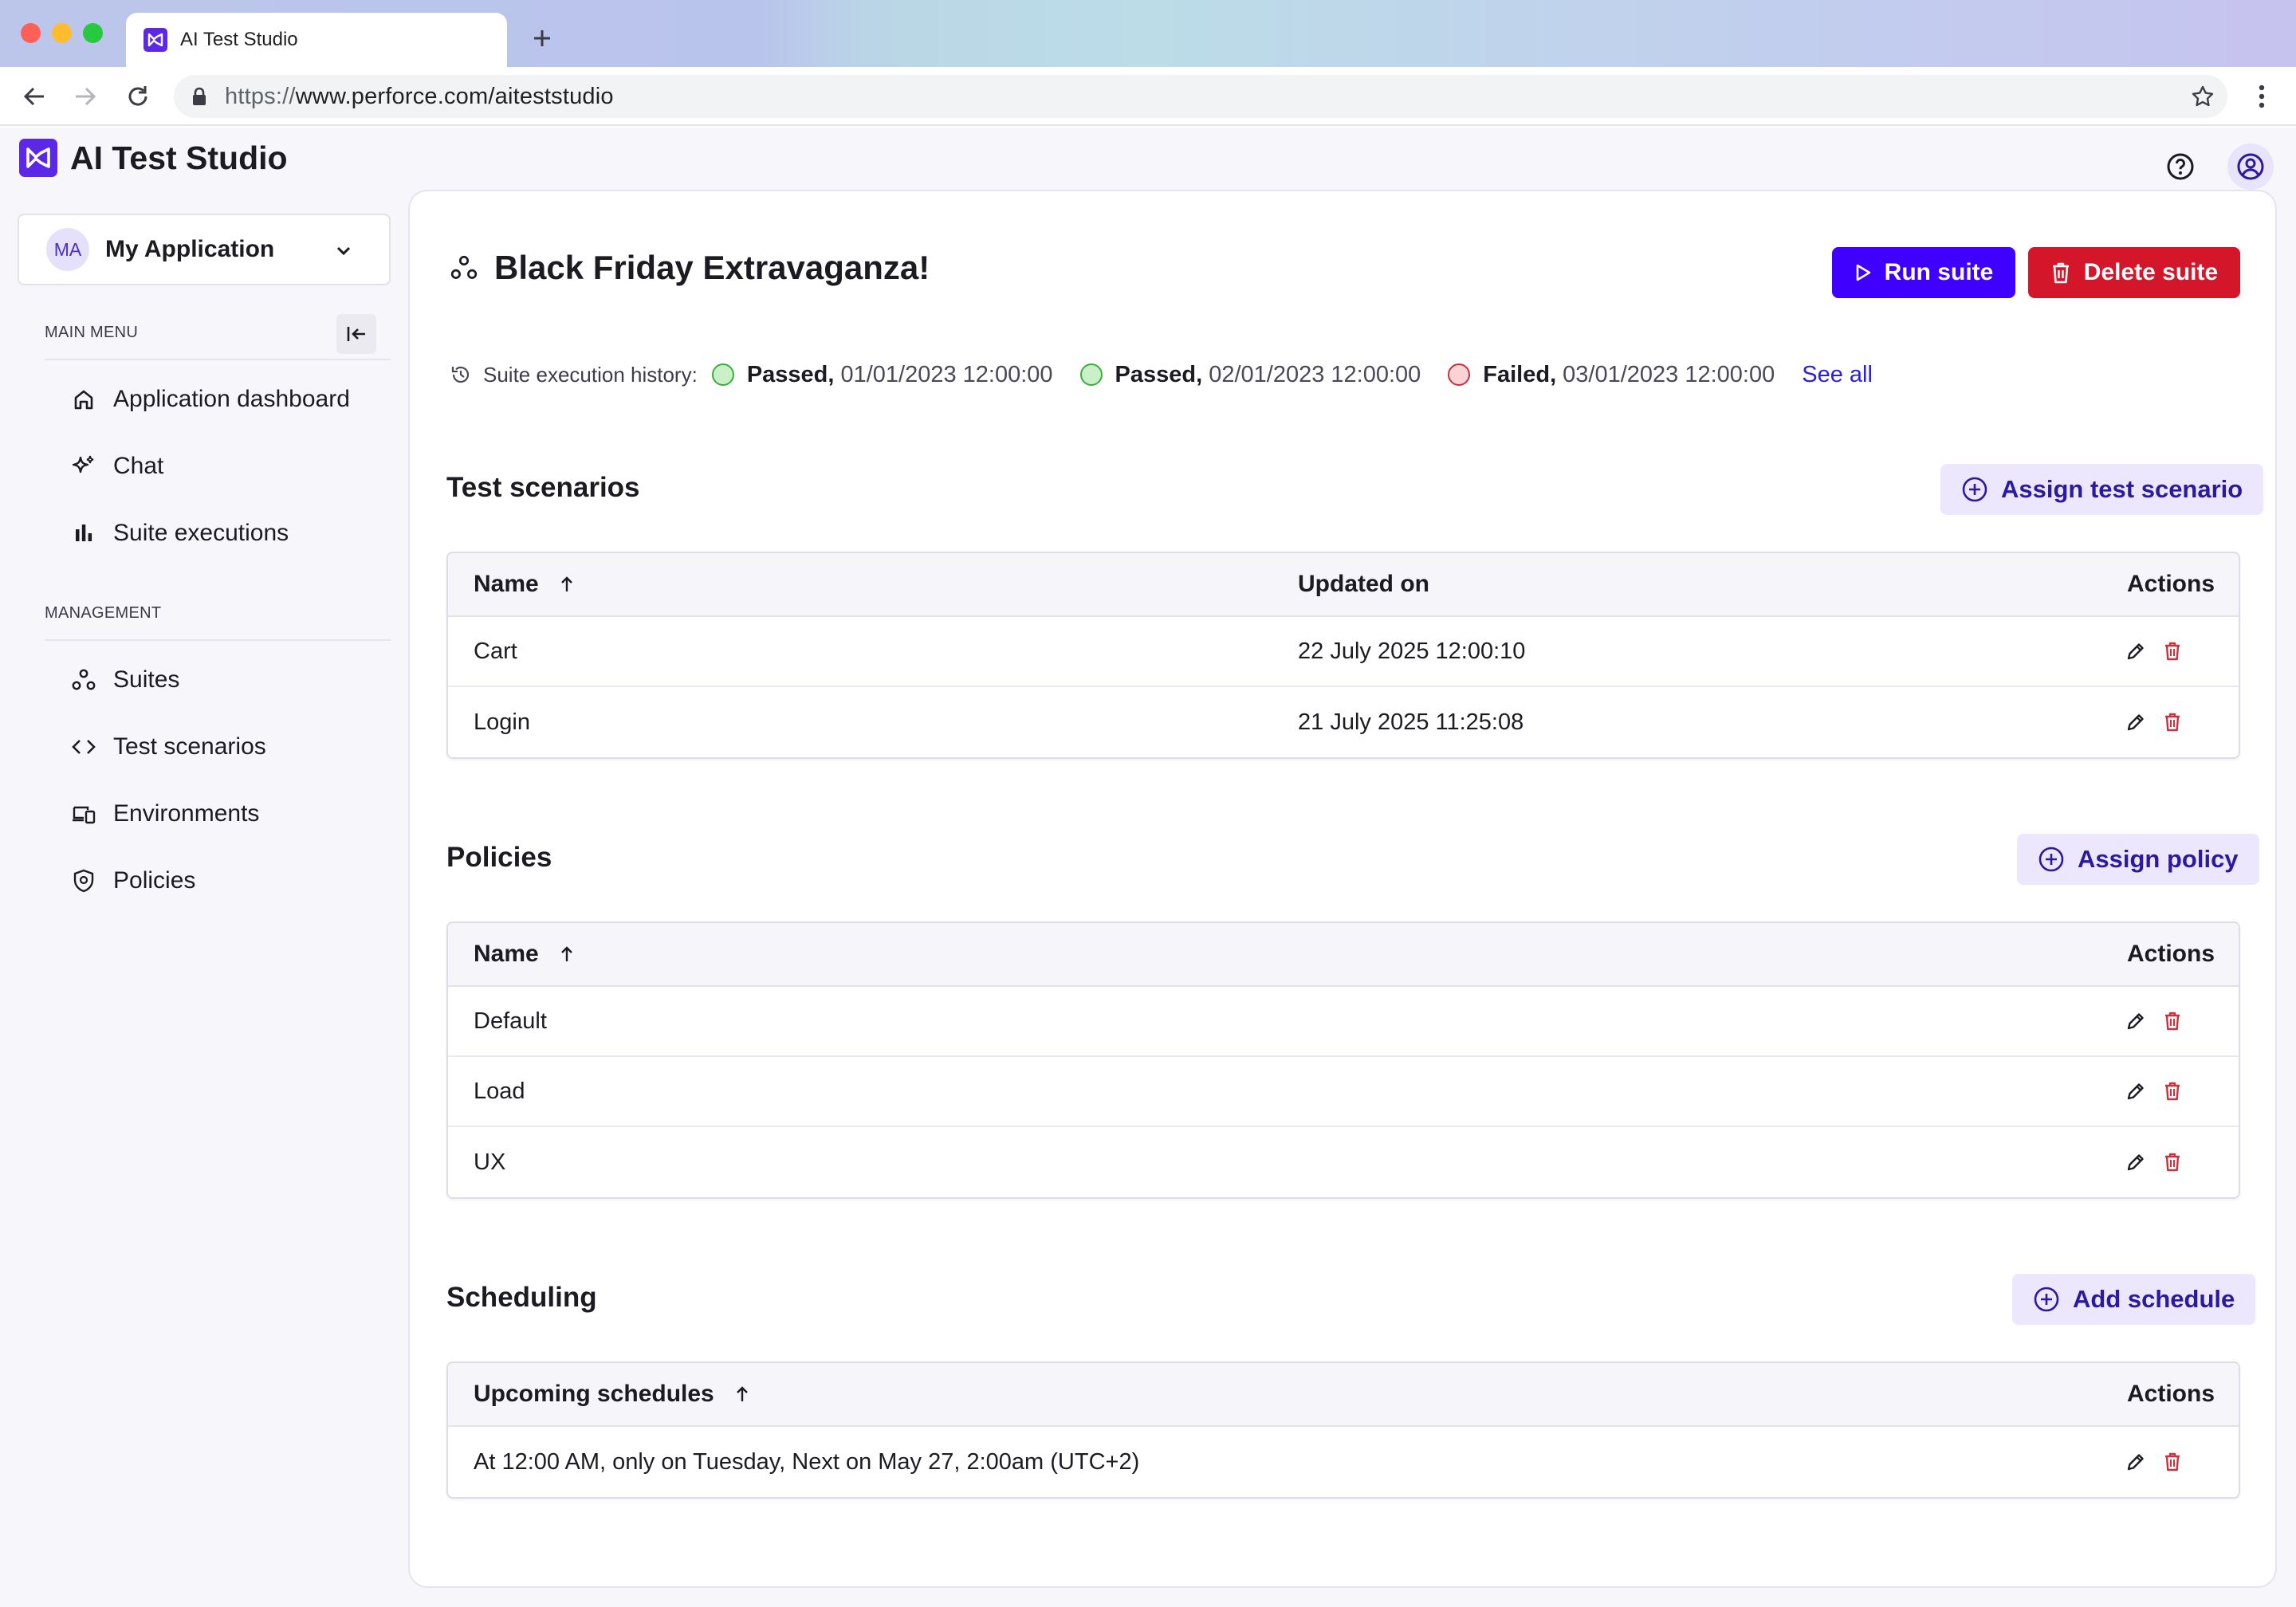 The width and height of the screenshot is (2296, 1607). I want to click on collapse-sidebar-button, so click(356, 334).